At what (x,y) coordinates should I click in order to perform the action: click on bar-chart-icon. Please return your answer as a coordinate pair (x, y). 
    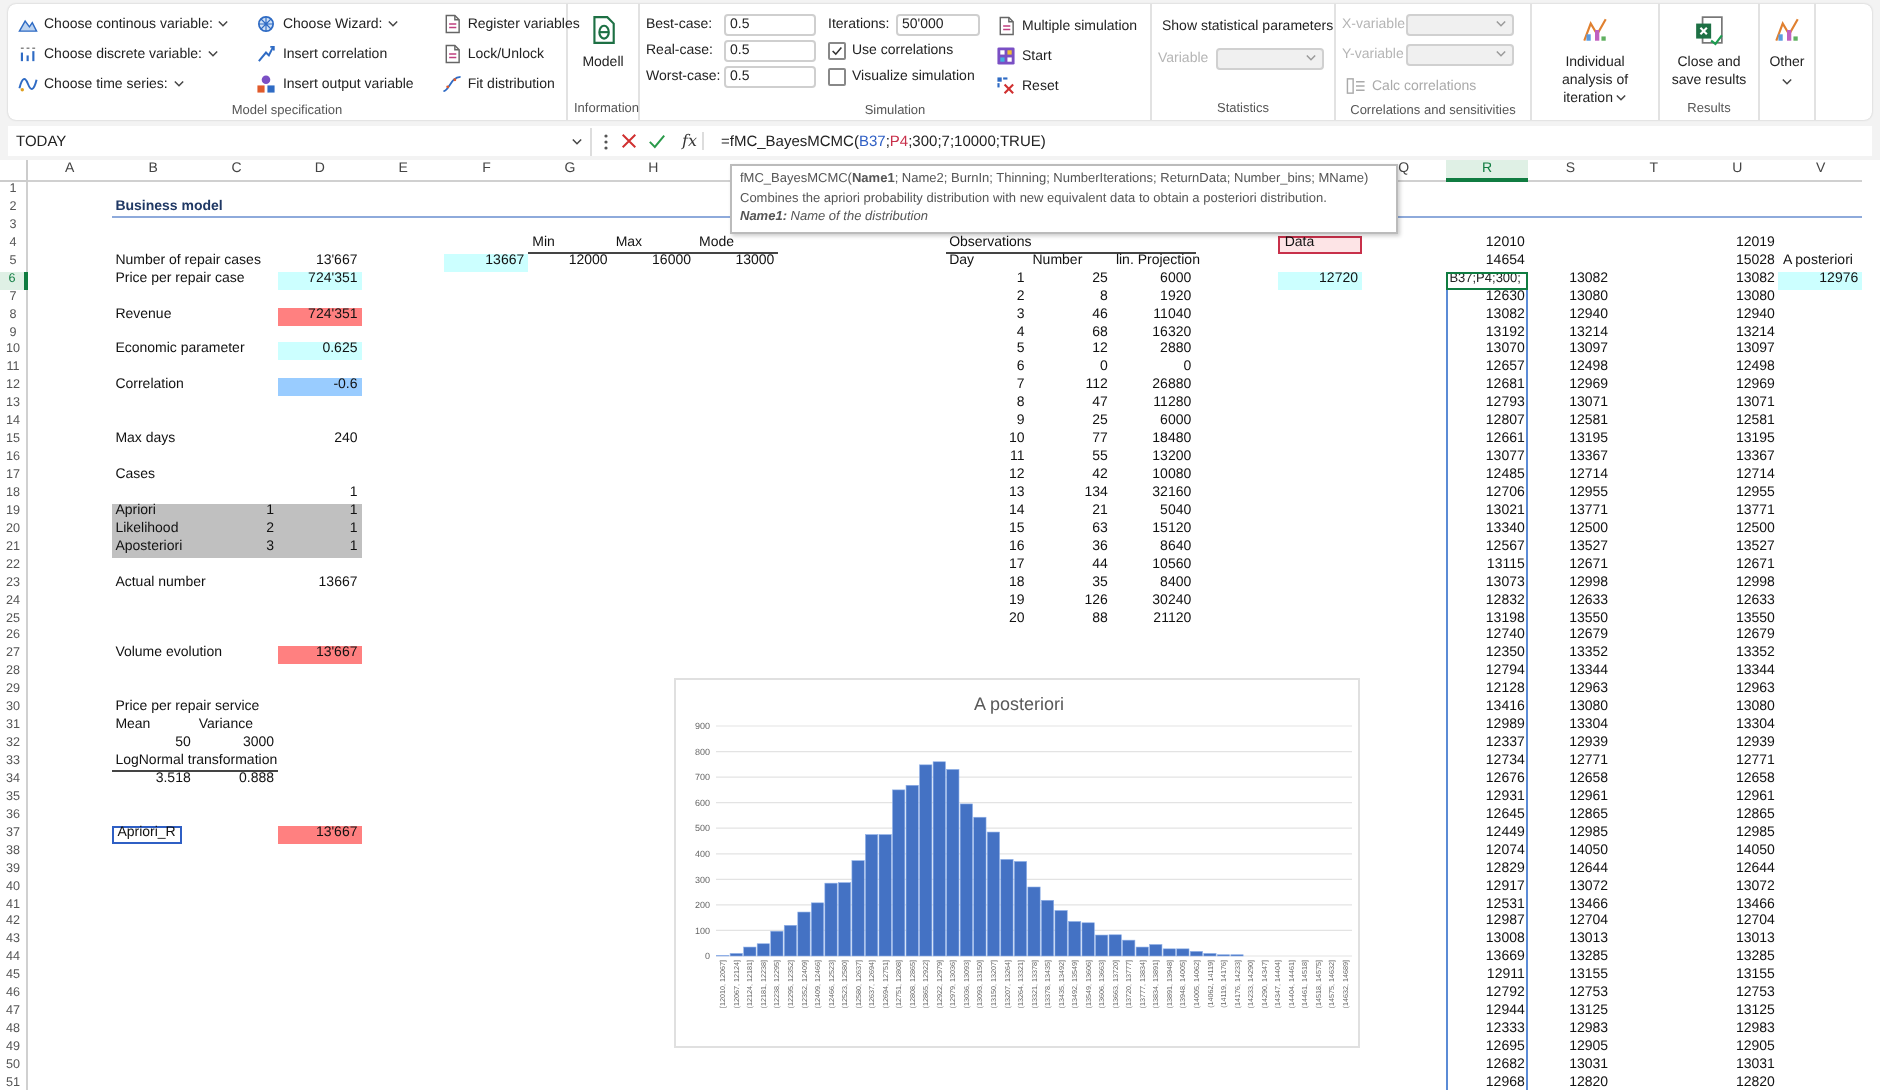
    Looking at the image, I should click on (28, 54).